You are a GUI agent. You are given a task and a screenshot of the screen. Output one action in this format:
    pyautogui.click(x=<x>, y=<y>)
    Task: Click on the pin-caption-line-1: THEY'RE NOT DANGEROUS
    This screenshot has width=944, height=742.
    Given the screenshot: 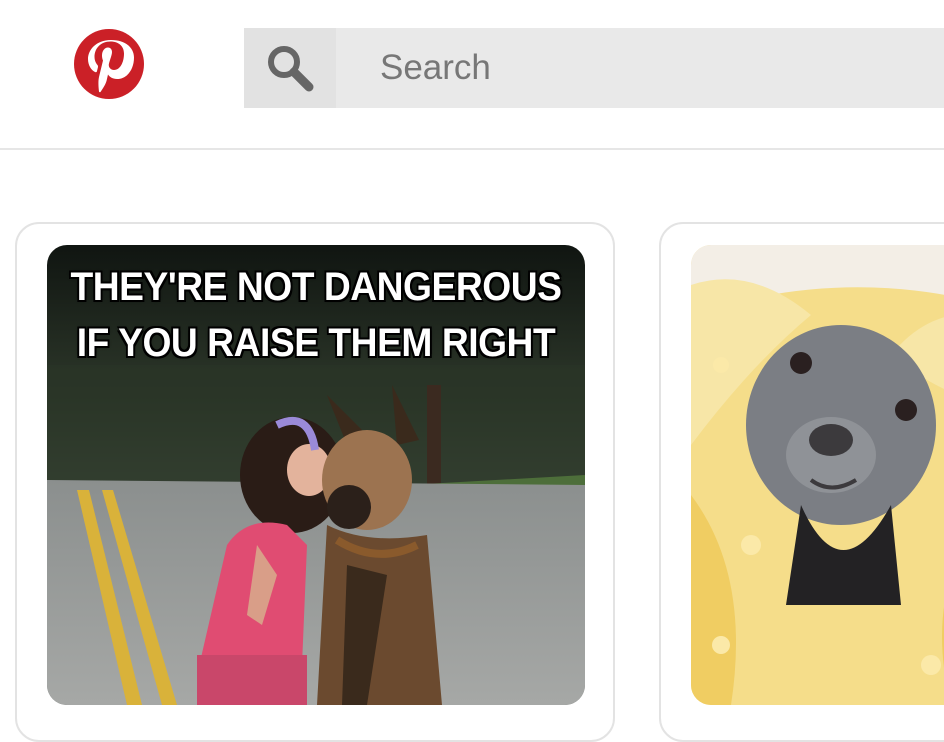 What is the action you would take?
    pyautogui.click(x=316, y=287)
    